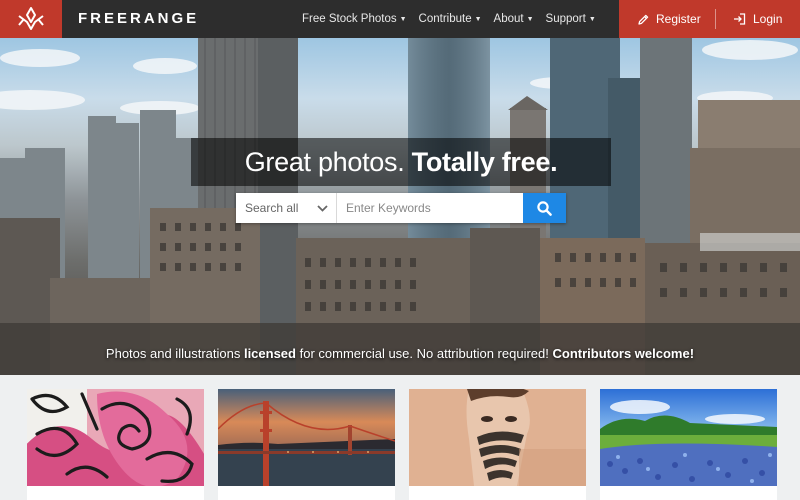  I want to click on tagline-part1: Photos and illustrations, so click(174, 353).